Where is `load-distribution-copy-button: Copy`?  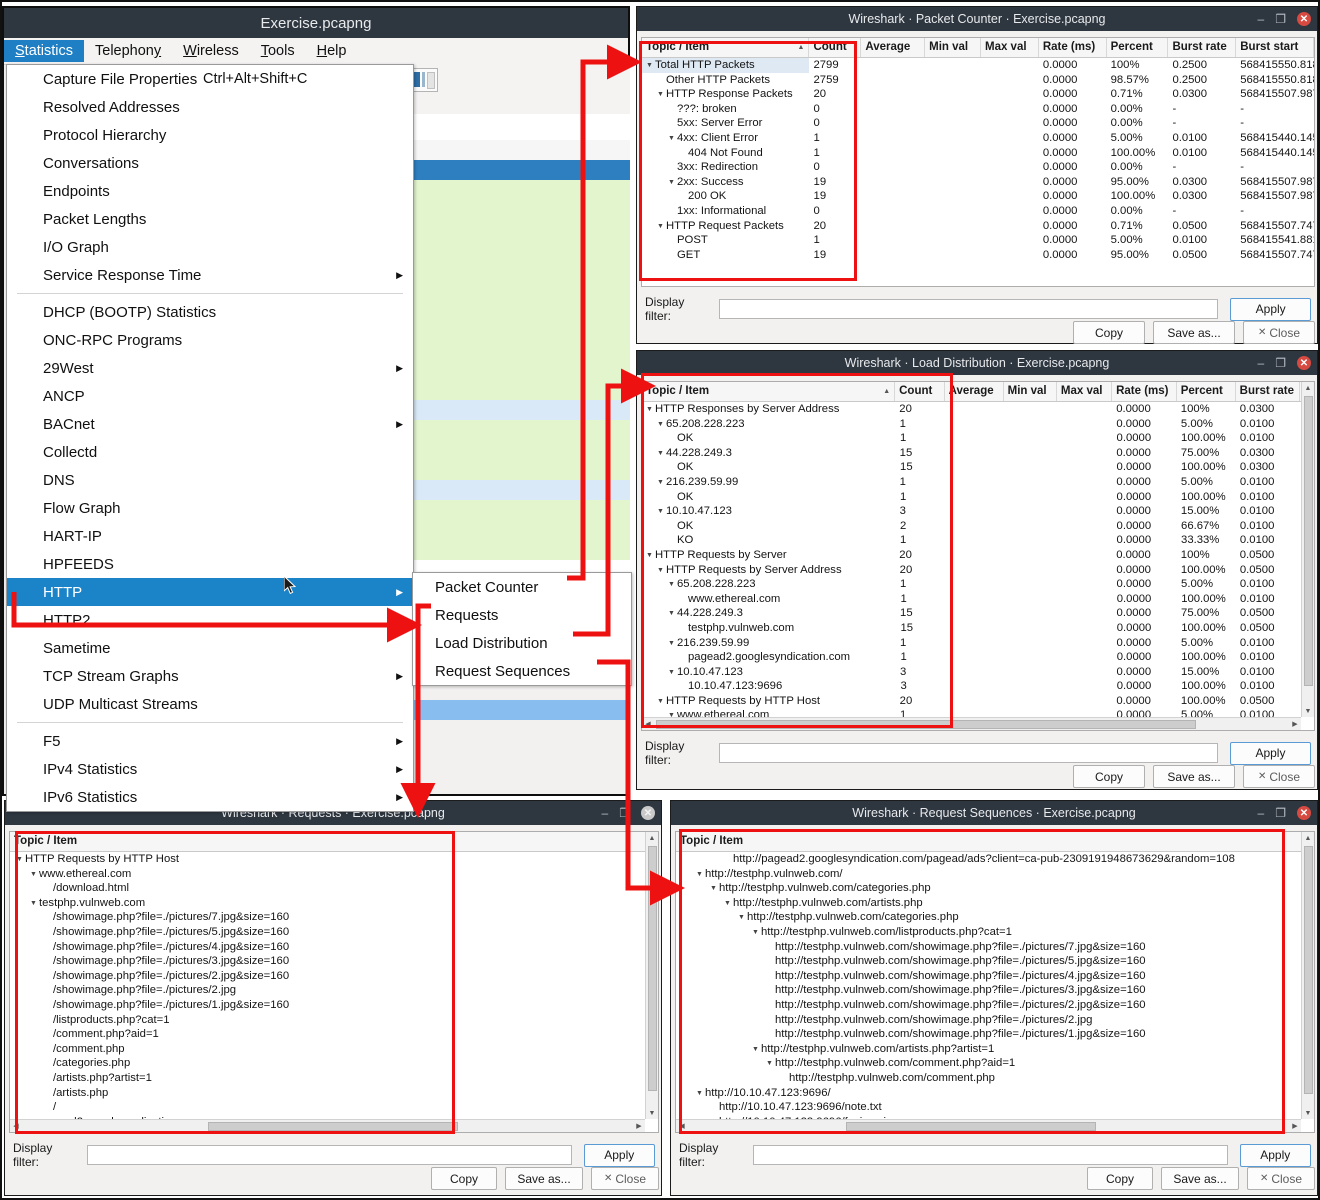 load-distribution-copy-button: Copy is located at coordinates (1109, 776).